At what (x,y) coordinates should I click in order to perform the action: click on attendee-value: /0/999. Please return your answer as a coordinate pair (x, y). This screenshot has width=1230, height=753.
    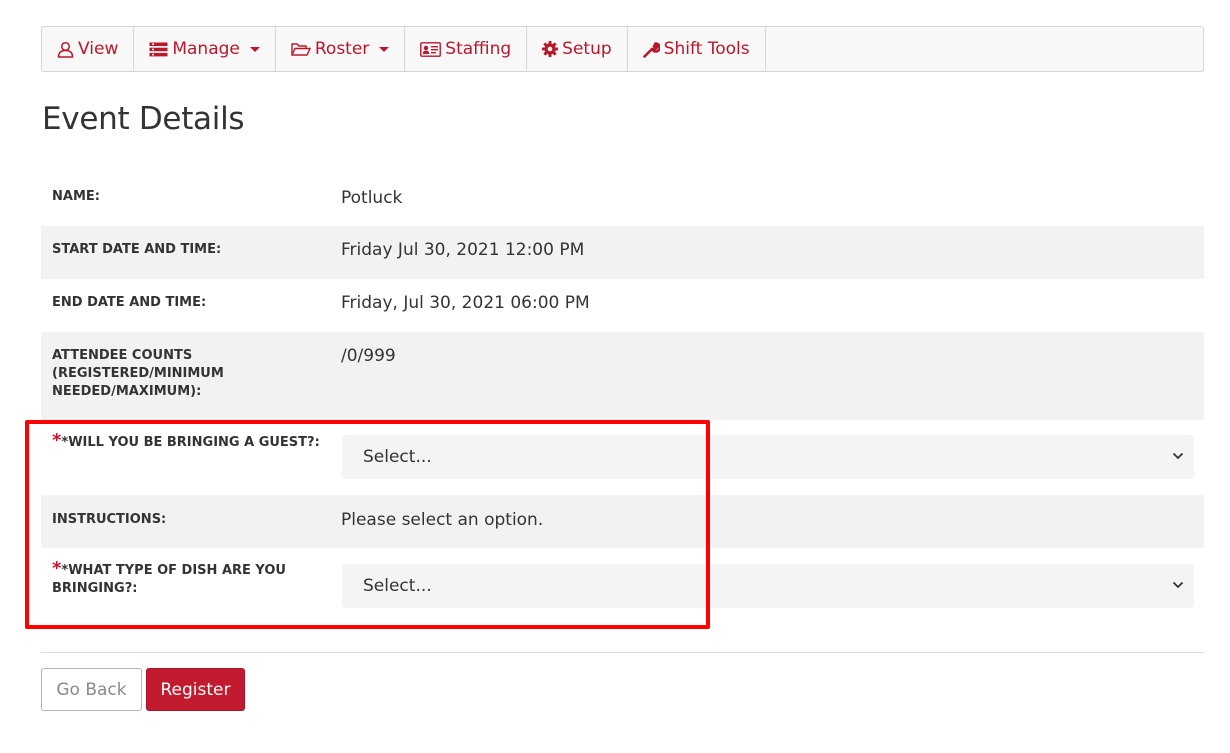
    Looking at the image, I should click on (368, 356).